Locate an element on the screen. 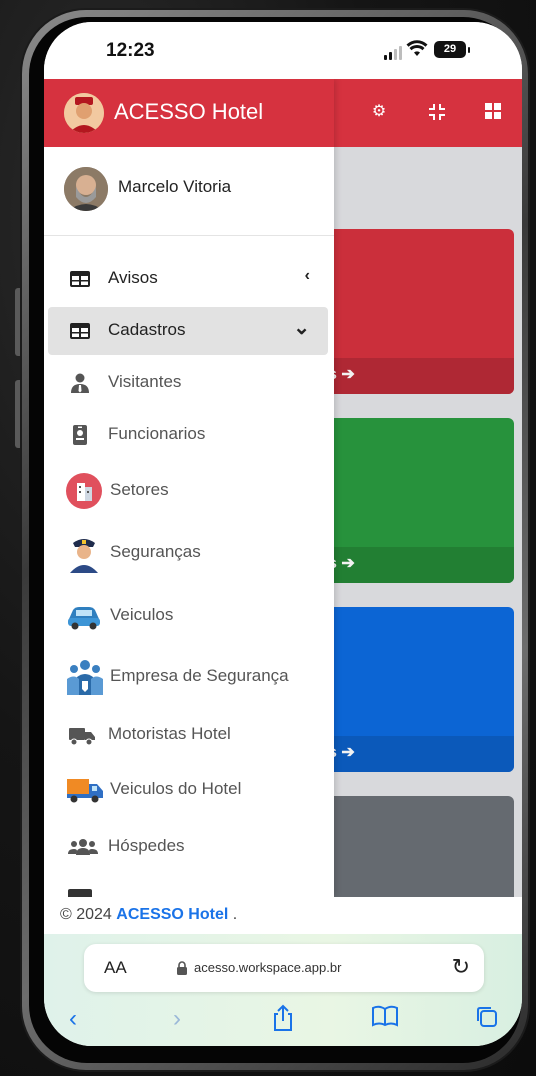 The height and width of the screenshot is (1076, 536). gear-icon: ⚙ is located at coordinates (379, 112).